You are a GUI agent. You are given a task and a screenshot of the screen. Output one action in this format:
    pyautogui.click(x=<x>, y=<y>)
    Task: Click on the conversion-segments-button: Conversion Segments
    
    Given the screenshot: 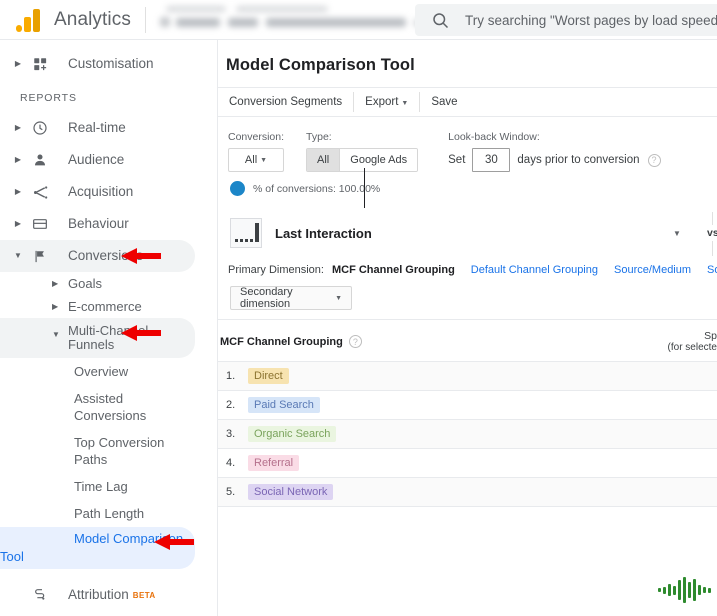 What is the action you would take?
    pyautogui.click(x=285, y=102)
    